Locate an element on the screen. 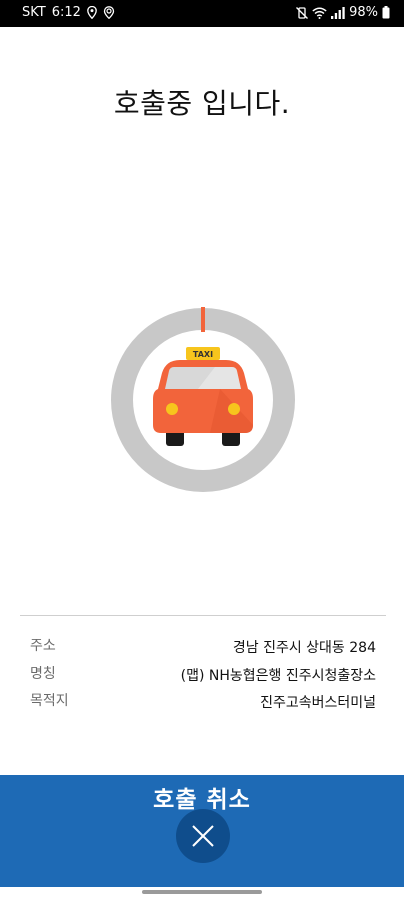 The height and width of the screenshot is (900, 404). info-divider is located at coordinates (203, 615).